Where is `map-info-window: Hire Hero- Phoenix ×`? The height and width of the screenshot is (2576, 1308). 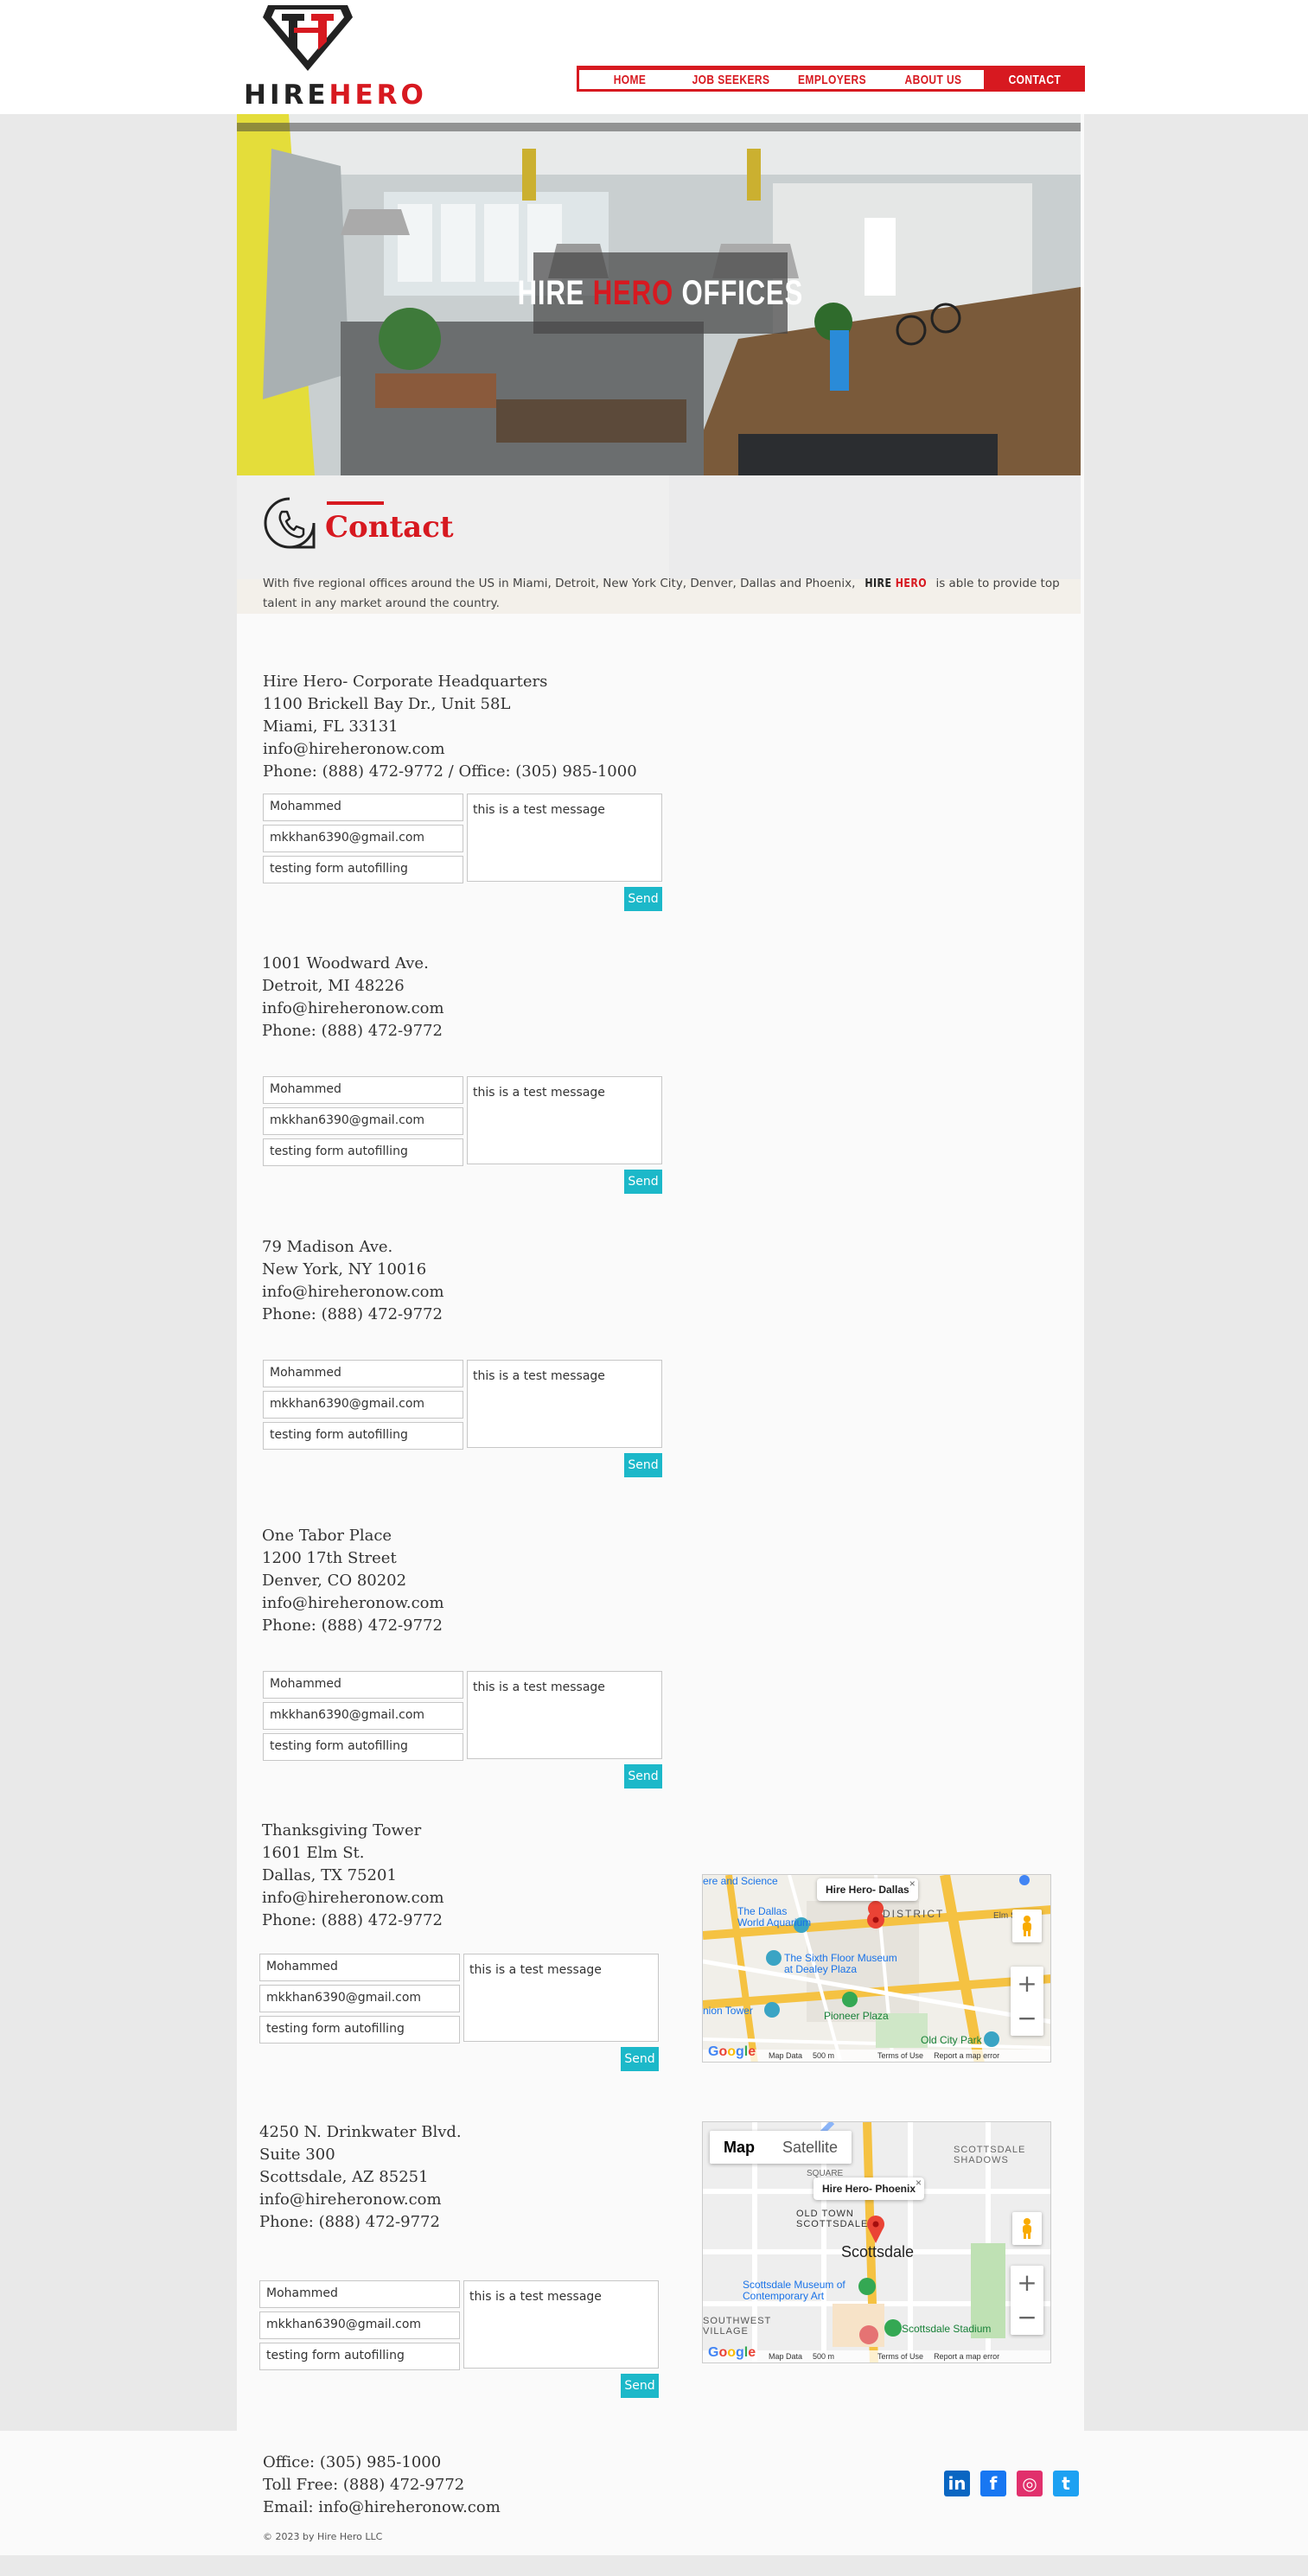 map-info-window: Hire Hero- Phoenix × is located at coordinates (869, 2188).